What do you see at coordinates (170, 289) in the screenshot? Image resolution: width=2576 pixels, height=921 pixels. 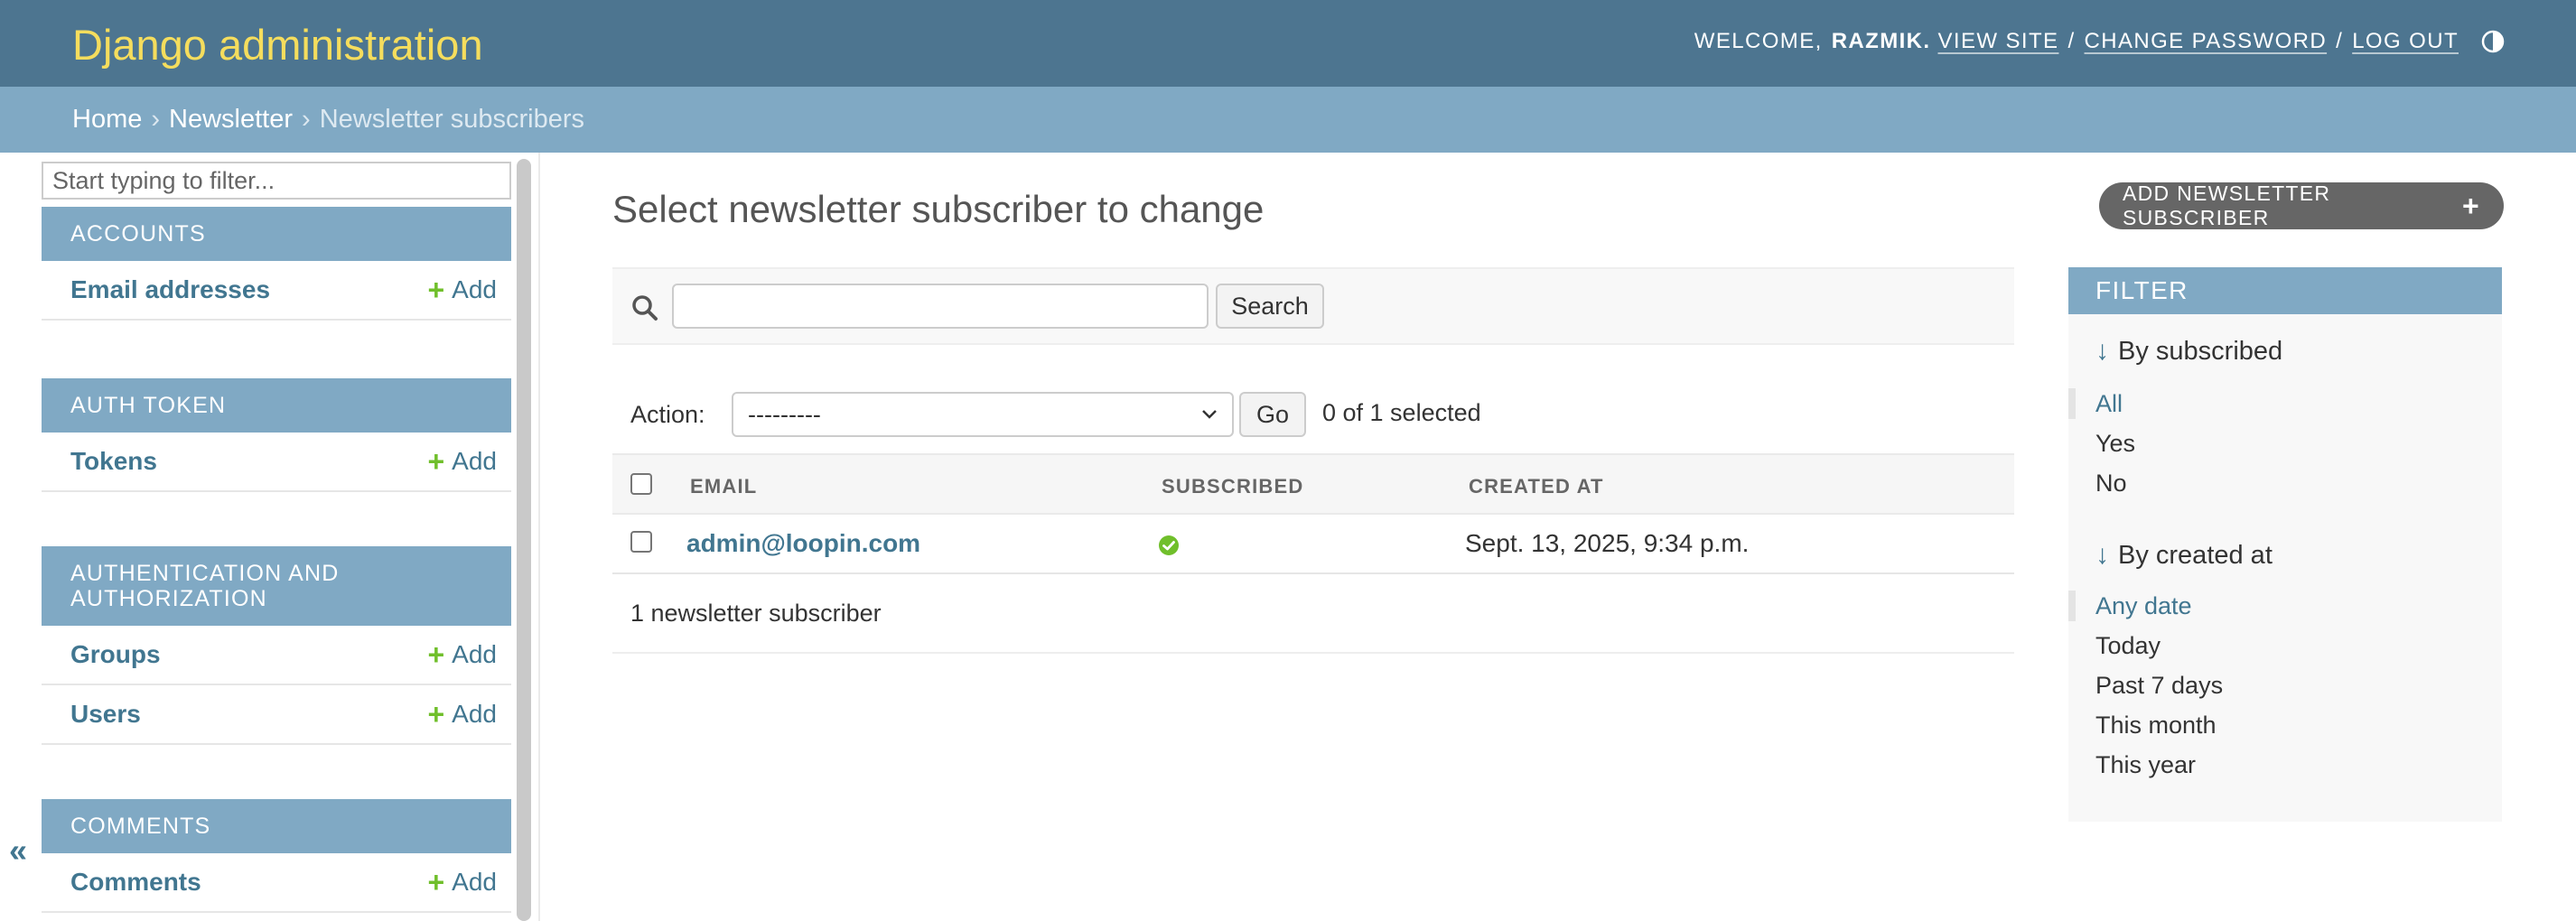 I see `model-link: Email addresses` at bounding box center [170, 289].